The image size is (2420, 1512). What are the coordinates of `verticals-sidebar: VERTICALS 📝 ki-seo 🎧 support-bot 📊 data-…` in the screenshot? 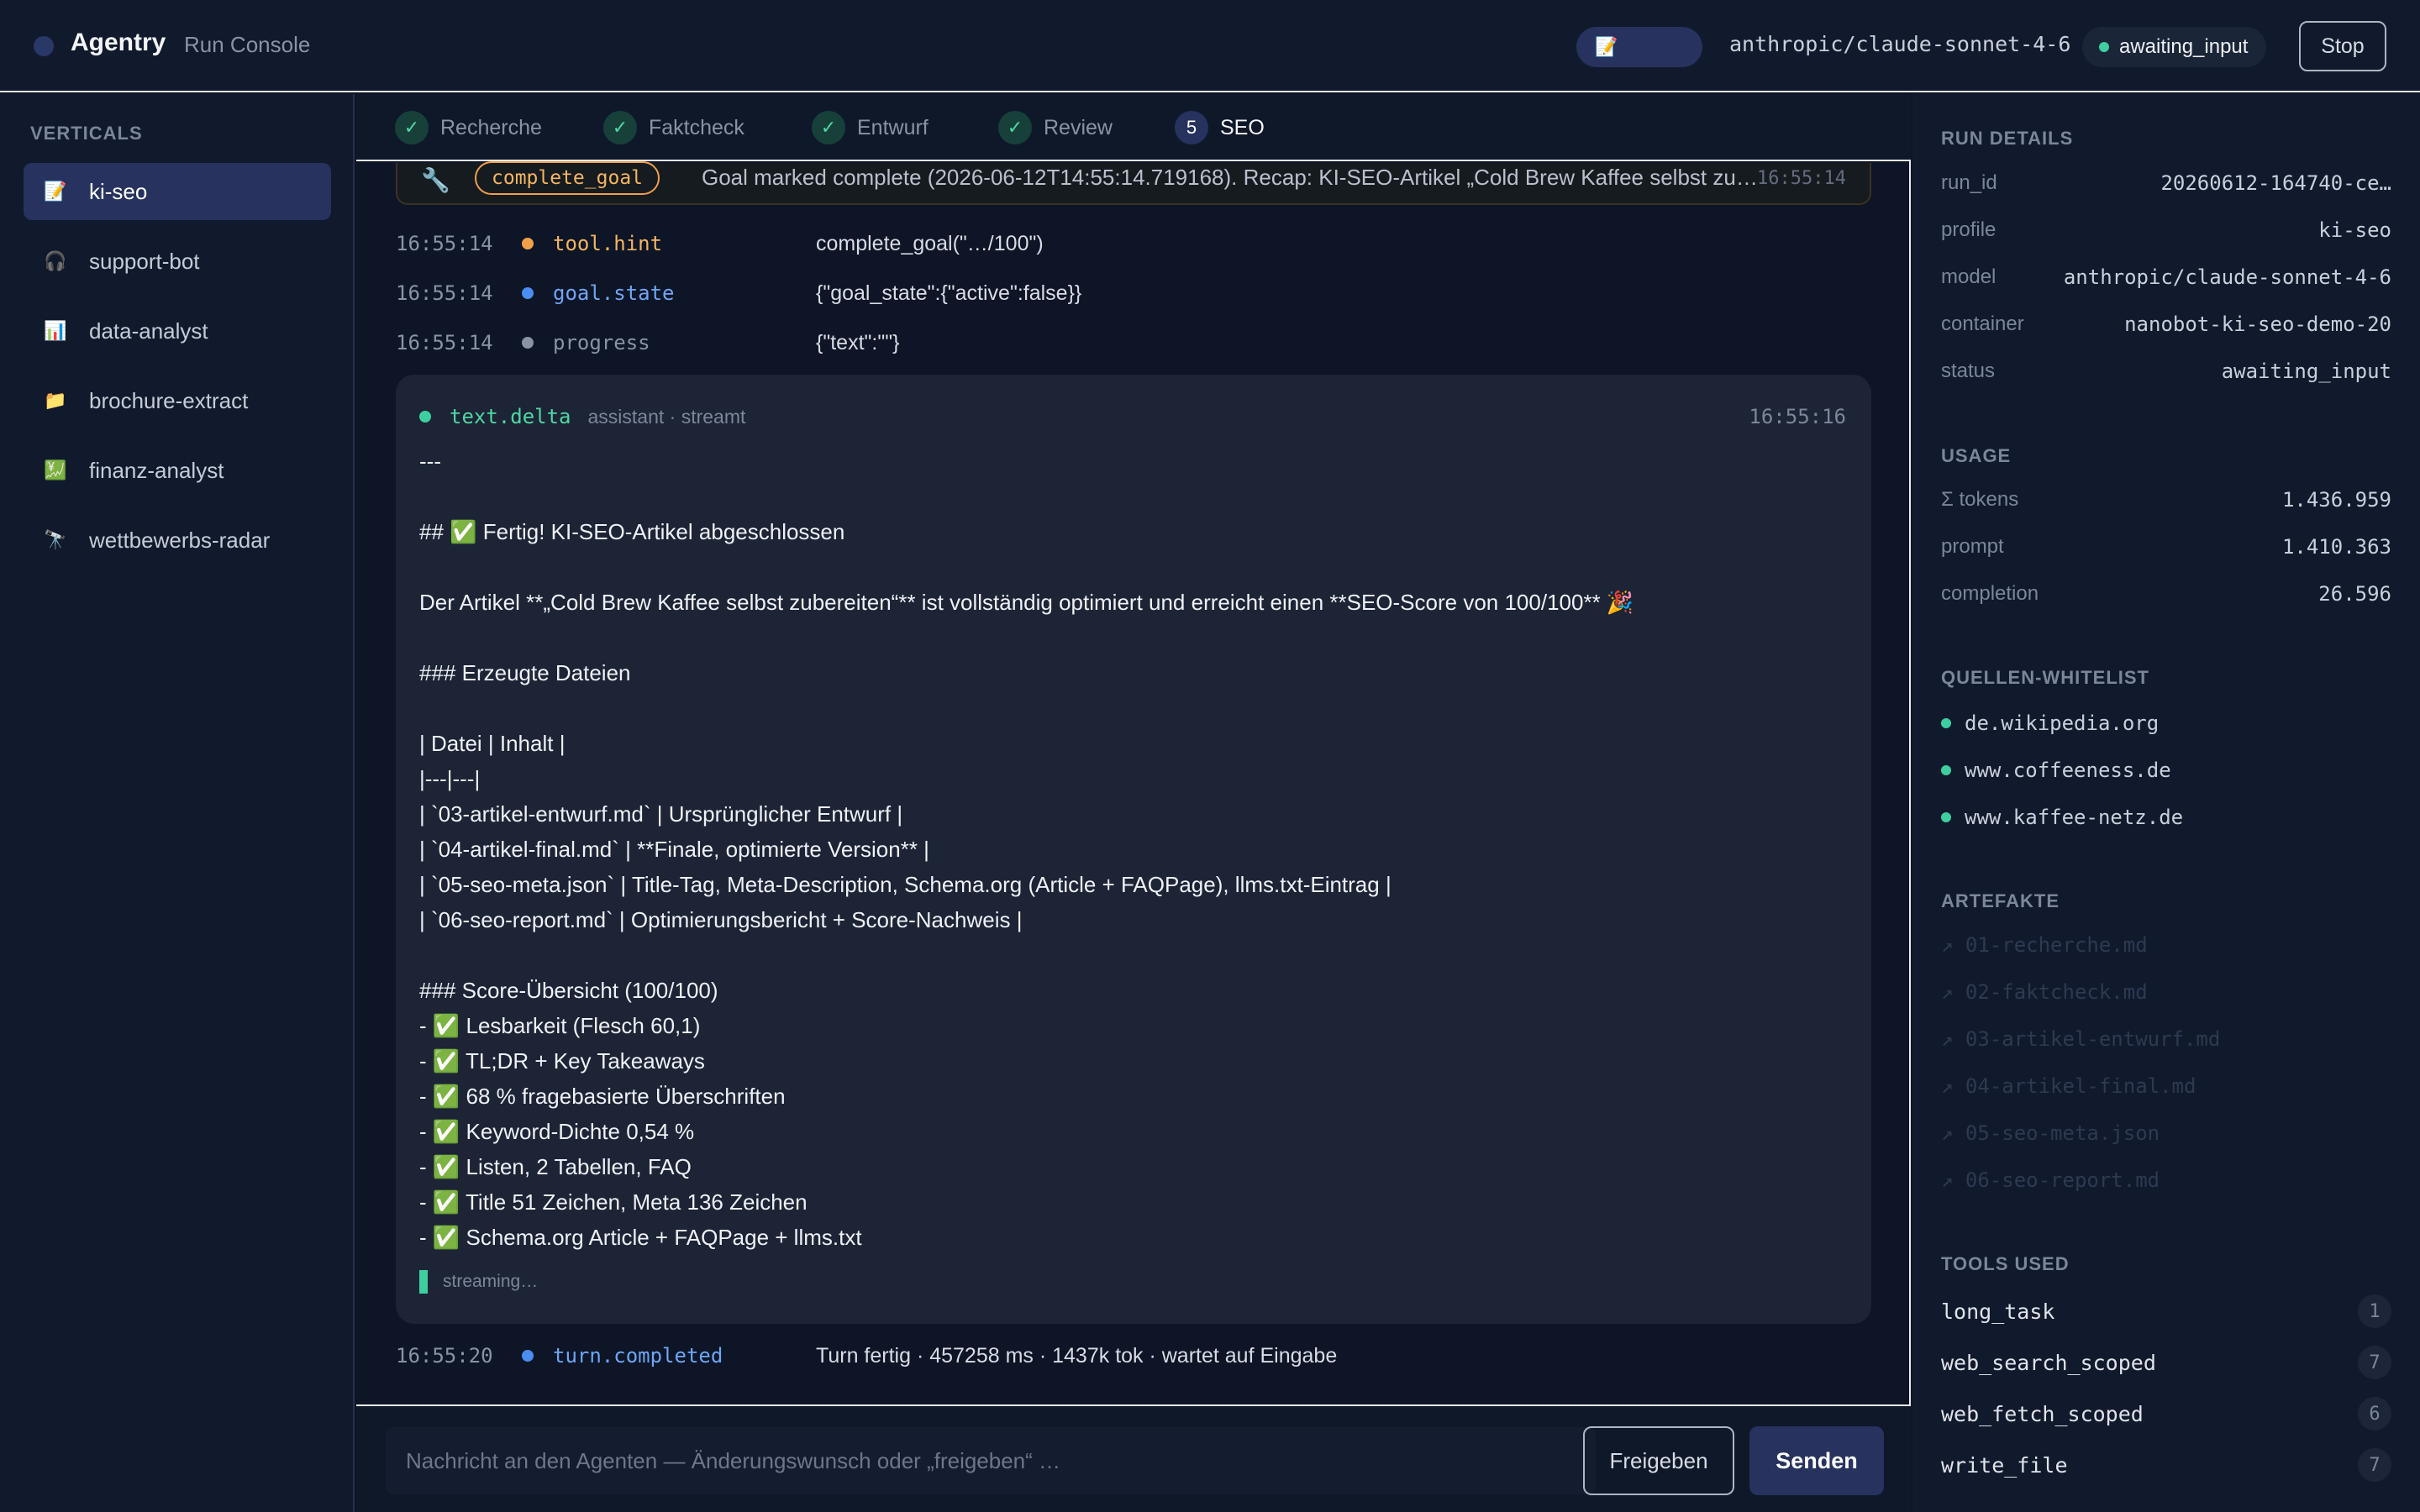 It's located at (177, 803).